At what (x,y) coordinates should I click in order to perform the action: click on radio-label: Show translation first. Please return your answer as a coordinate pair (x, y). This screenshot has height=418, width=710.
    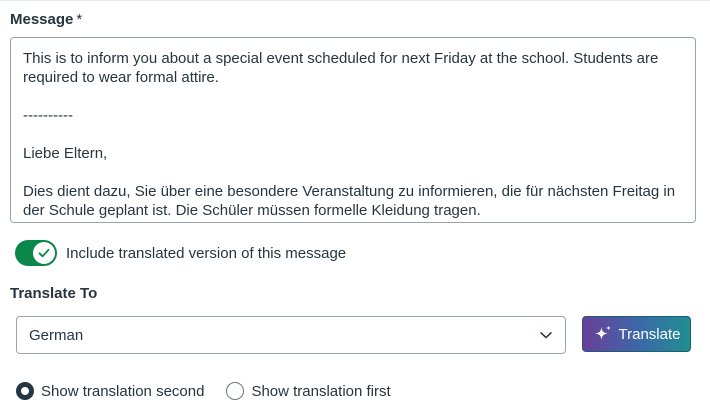
    Looking at the image, I should click on (321, 391).